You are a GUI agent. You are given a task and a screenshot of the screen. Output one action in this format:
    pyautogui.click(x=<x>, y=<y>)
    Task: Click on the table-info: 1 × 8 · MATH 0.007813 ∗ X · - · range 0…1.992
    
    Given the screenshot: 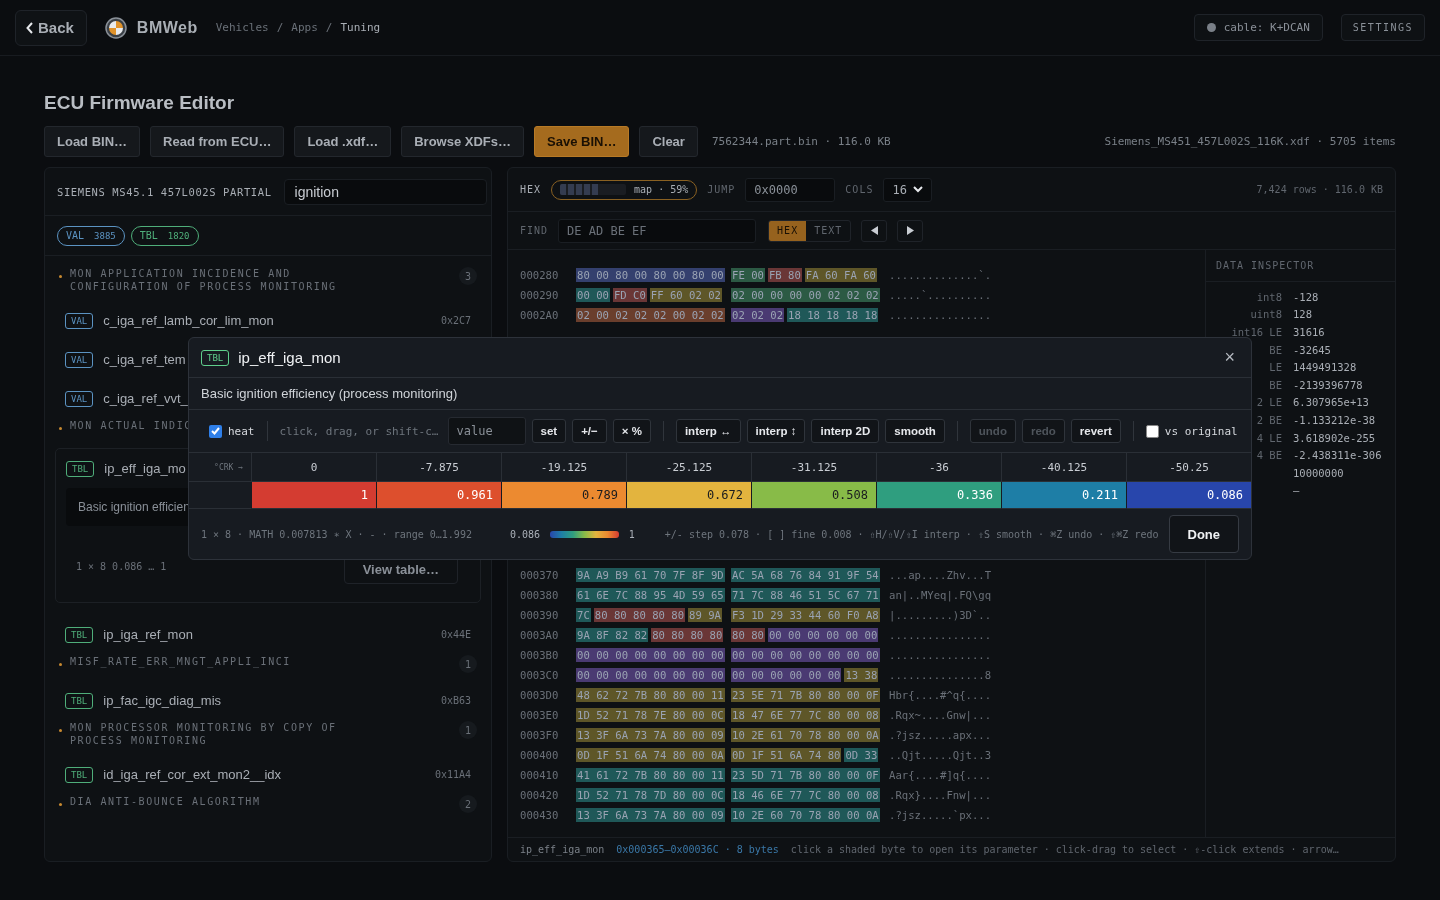 What is the action you would take?
    pyautogui.click(x=336, y=534)
    